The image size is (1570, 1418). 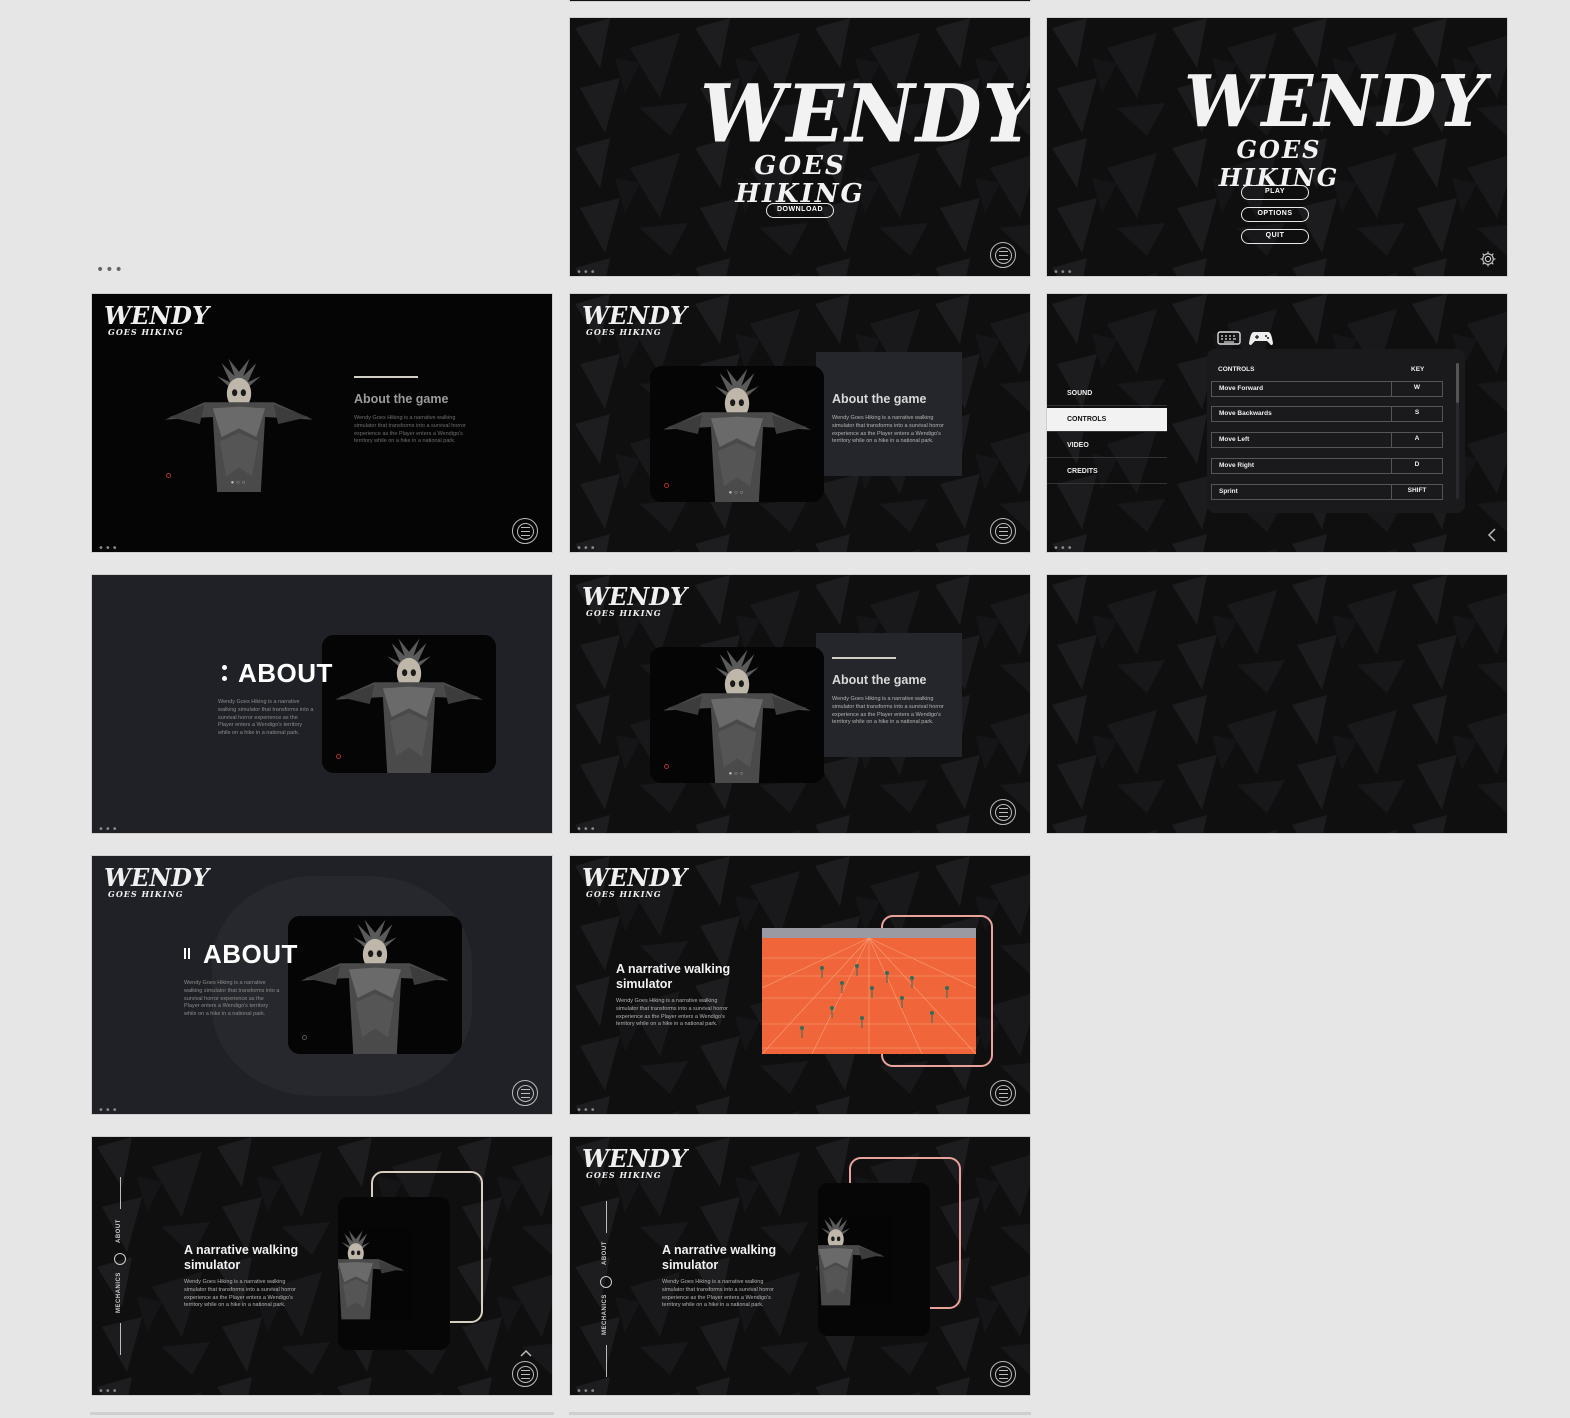 What do you see at coordinates (1275, 236) in the screenshot?
I see `quit-button: QUIT` at bounding box center [1275, 236].